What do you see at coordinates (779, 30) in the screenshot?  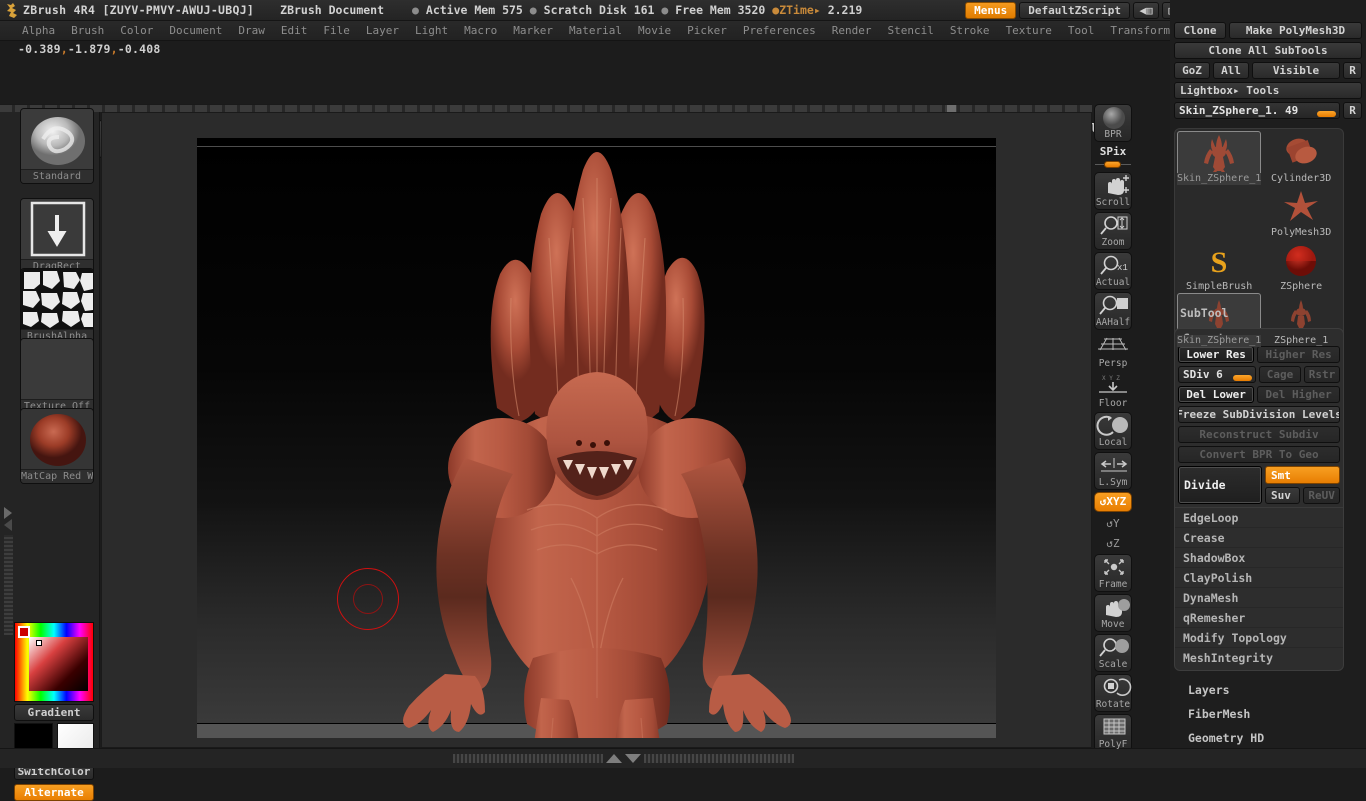 I see `menu-item-preferences: Preferences` at bounding box center [779, 30].